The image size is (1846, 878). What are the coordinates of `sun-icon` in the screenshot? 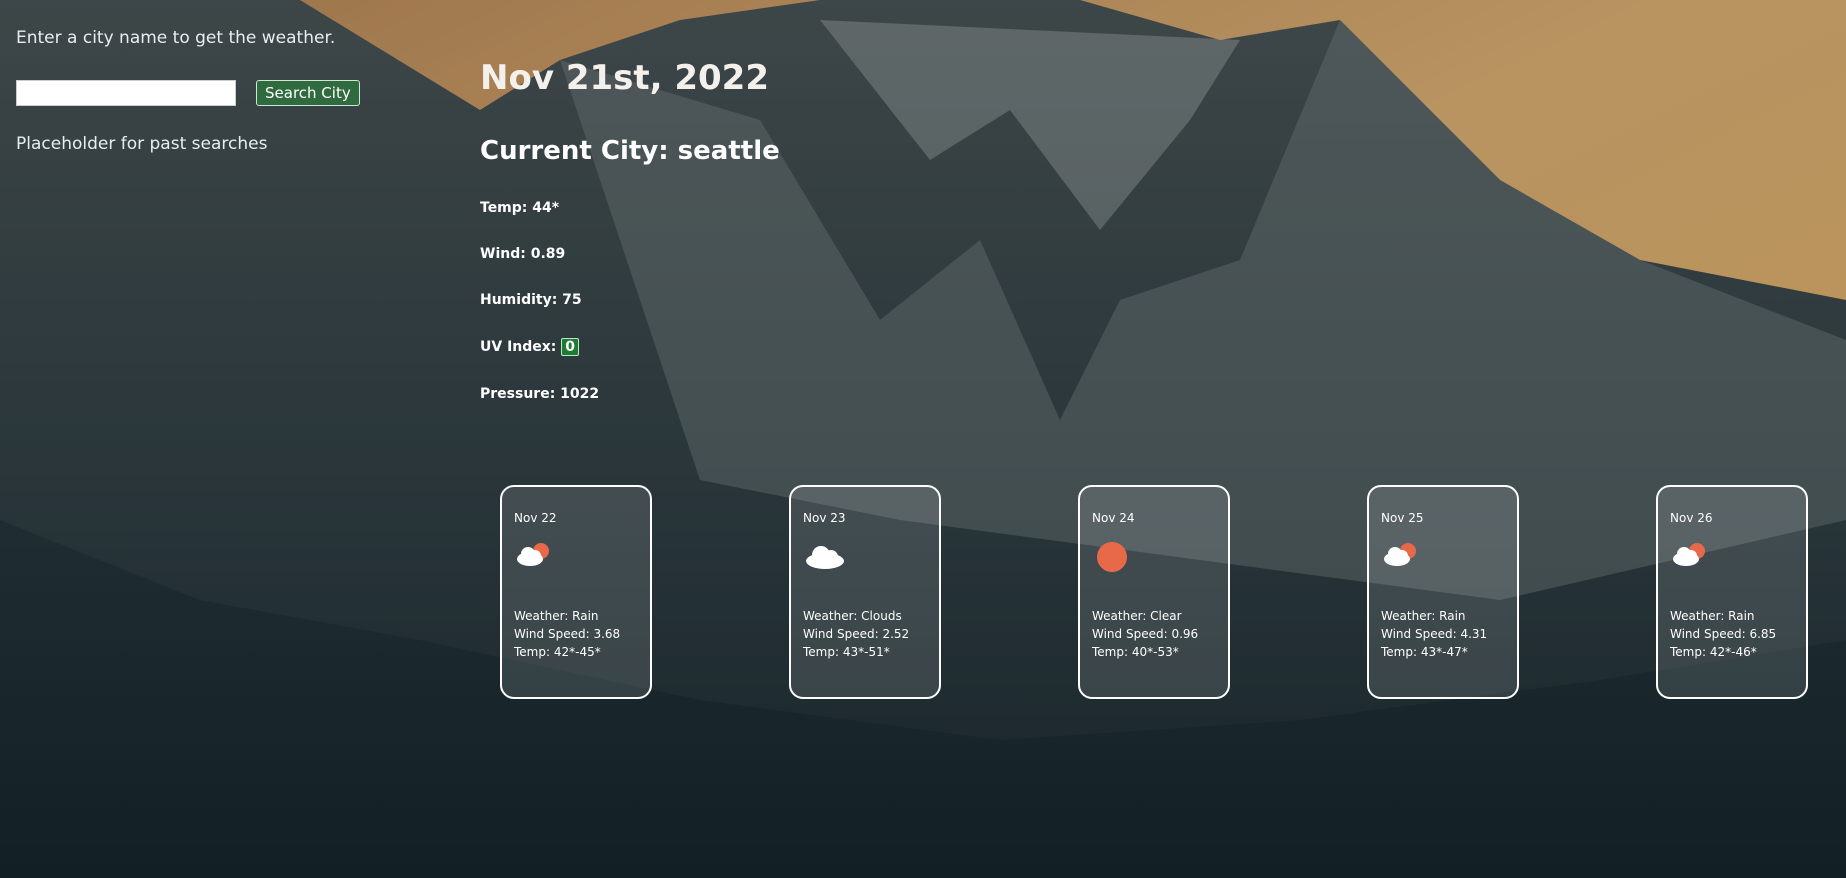 It's located at (1160, 558).